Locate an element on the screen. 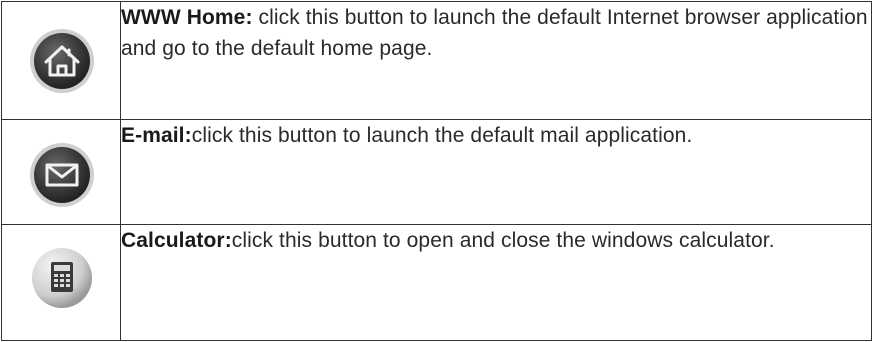 This screenshot has width=873, height=342. email-button is located at coordinates (62, 175).